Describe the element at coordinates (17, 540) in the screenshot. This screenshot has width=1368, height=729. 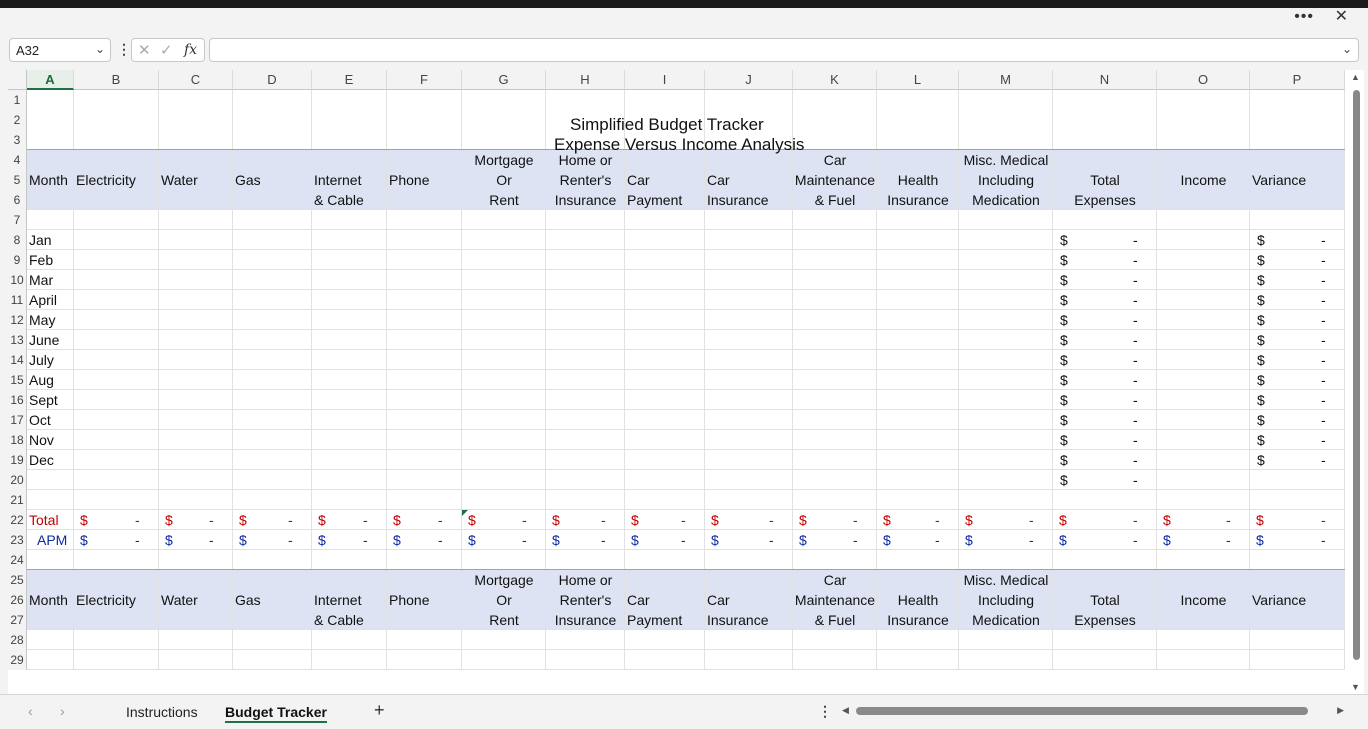
I see `row-header-23: 23` at that location.